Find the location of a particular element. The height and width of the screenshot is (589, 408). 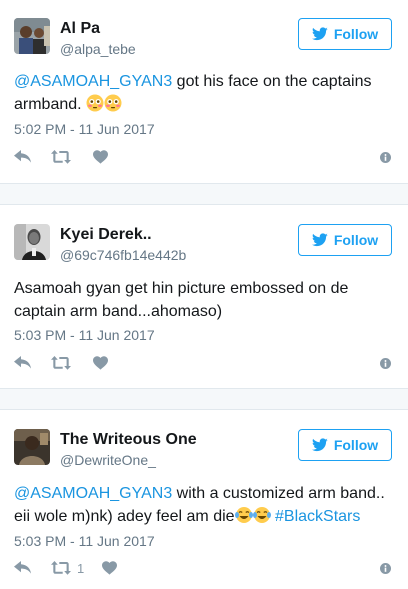

action-bar: 1 is located at coordinates (204, 568).